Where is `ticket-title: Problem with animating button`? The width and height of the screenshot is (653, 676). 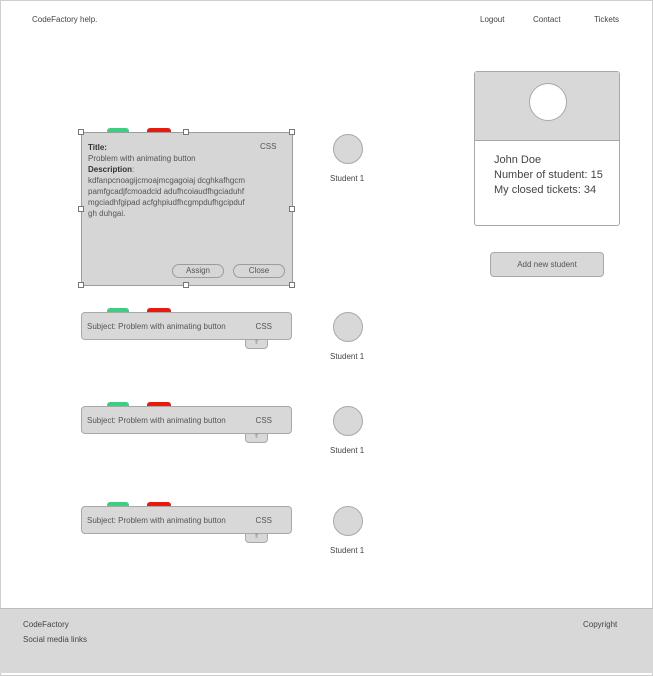 ticket-title: Problem with animating button is located at coordinates (142, 158).